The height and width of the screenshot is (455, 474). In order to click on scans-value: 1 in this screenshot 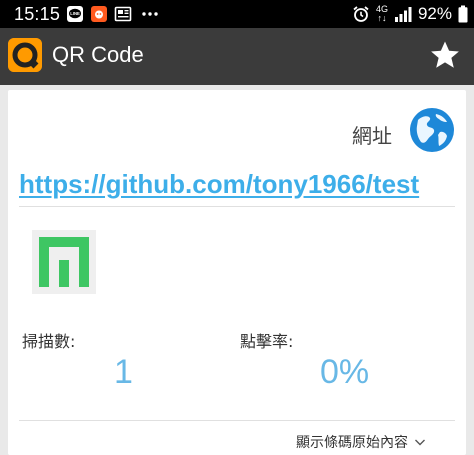, I will do `click(123, 372)`.